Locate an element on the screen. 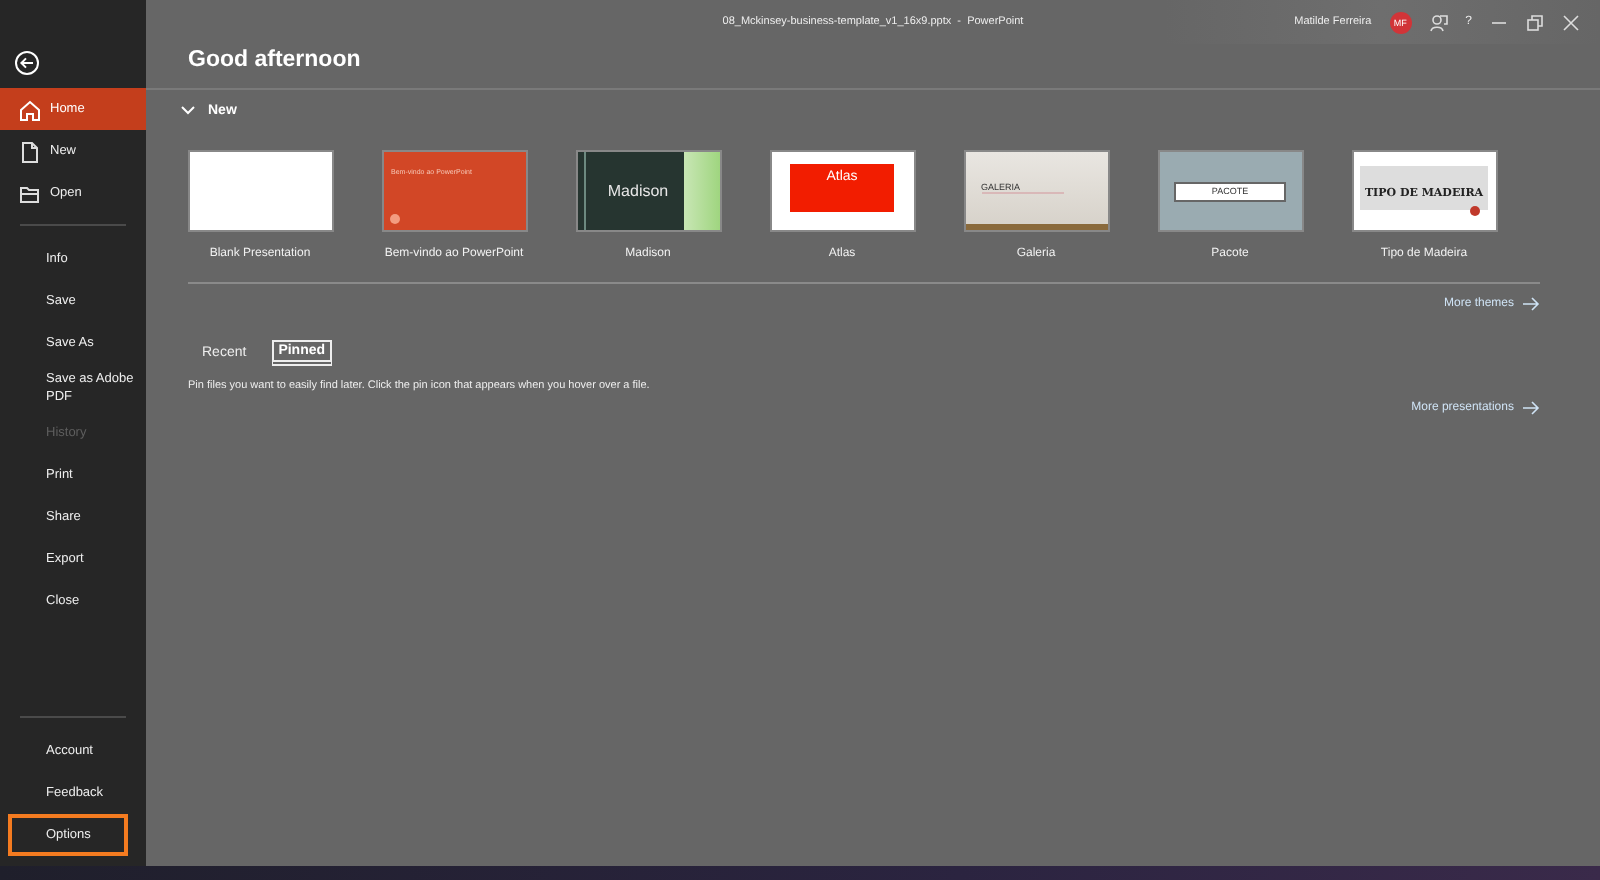 The image size is (1600, 880). close-icon is located at coordinates (1571, 22).